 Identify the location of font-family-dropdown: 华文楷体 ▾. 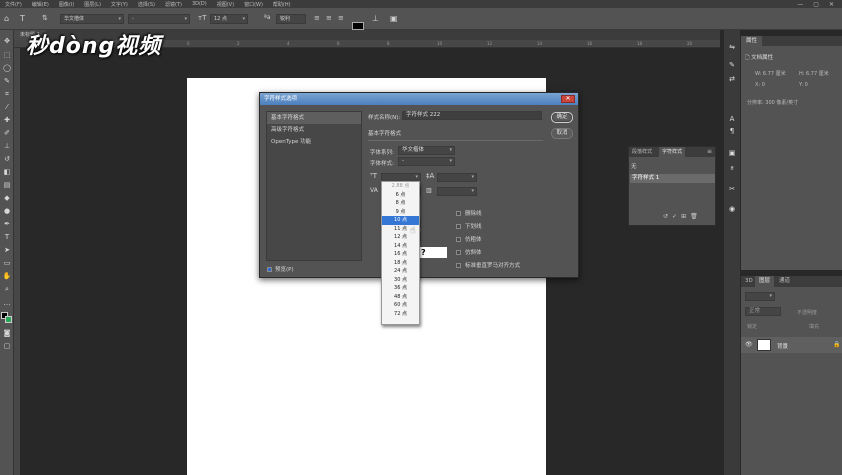
(426, 150).